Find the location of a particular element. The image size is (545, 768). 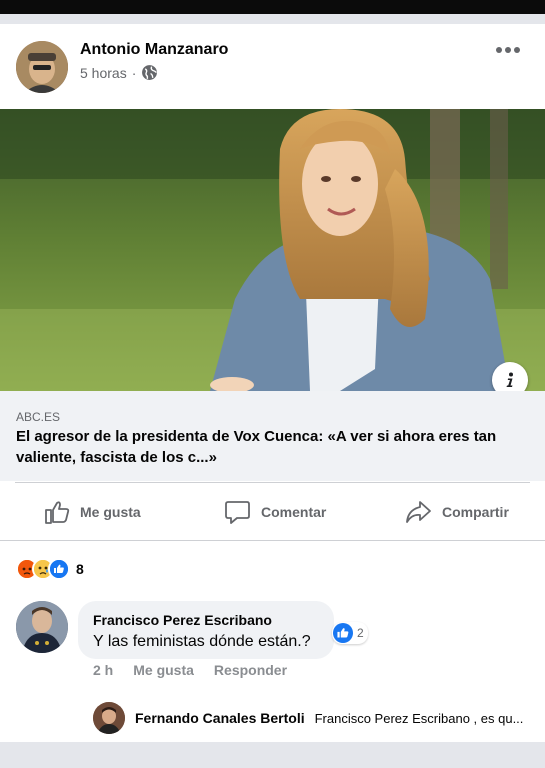

author-avatar is located at coordinates (42, 67).